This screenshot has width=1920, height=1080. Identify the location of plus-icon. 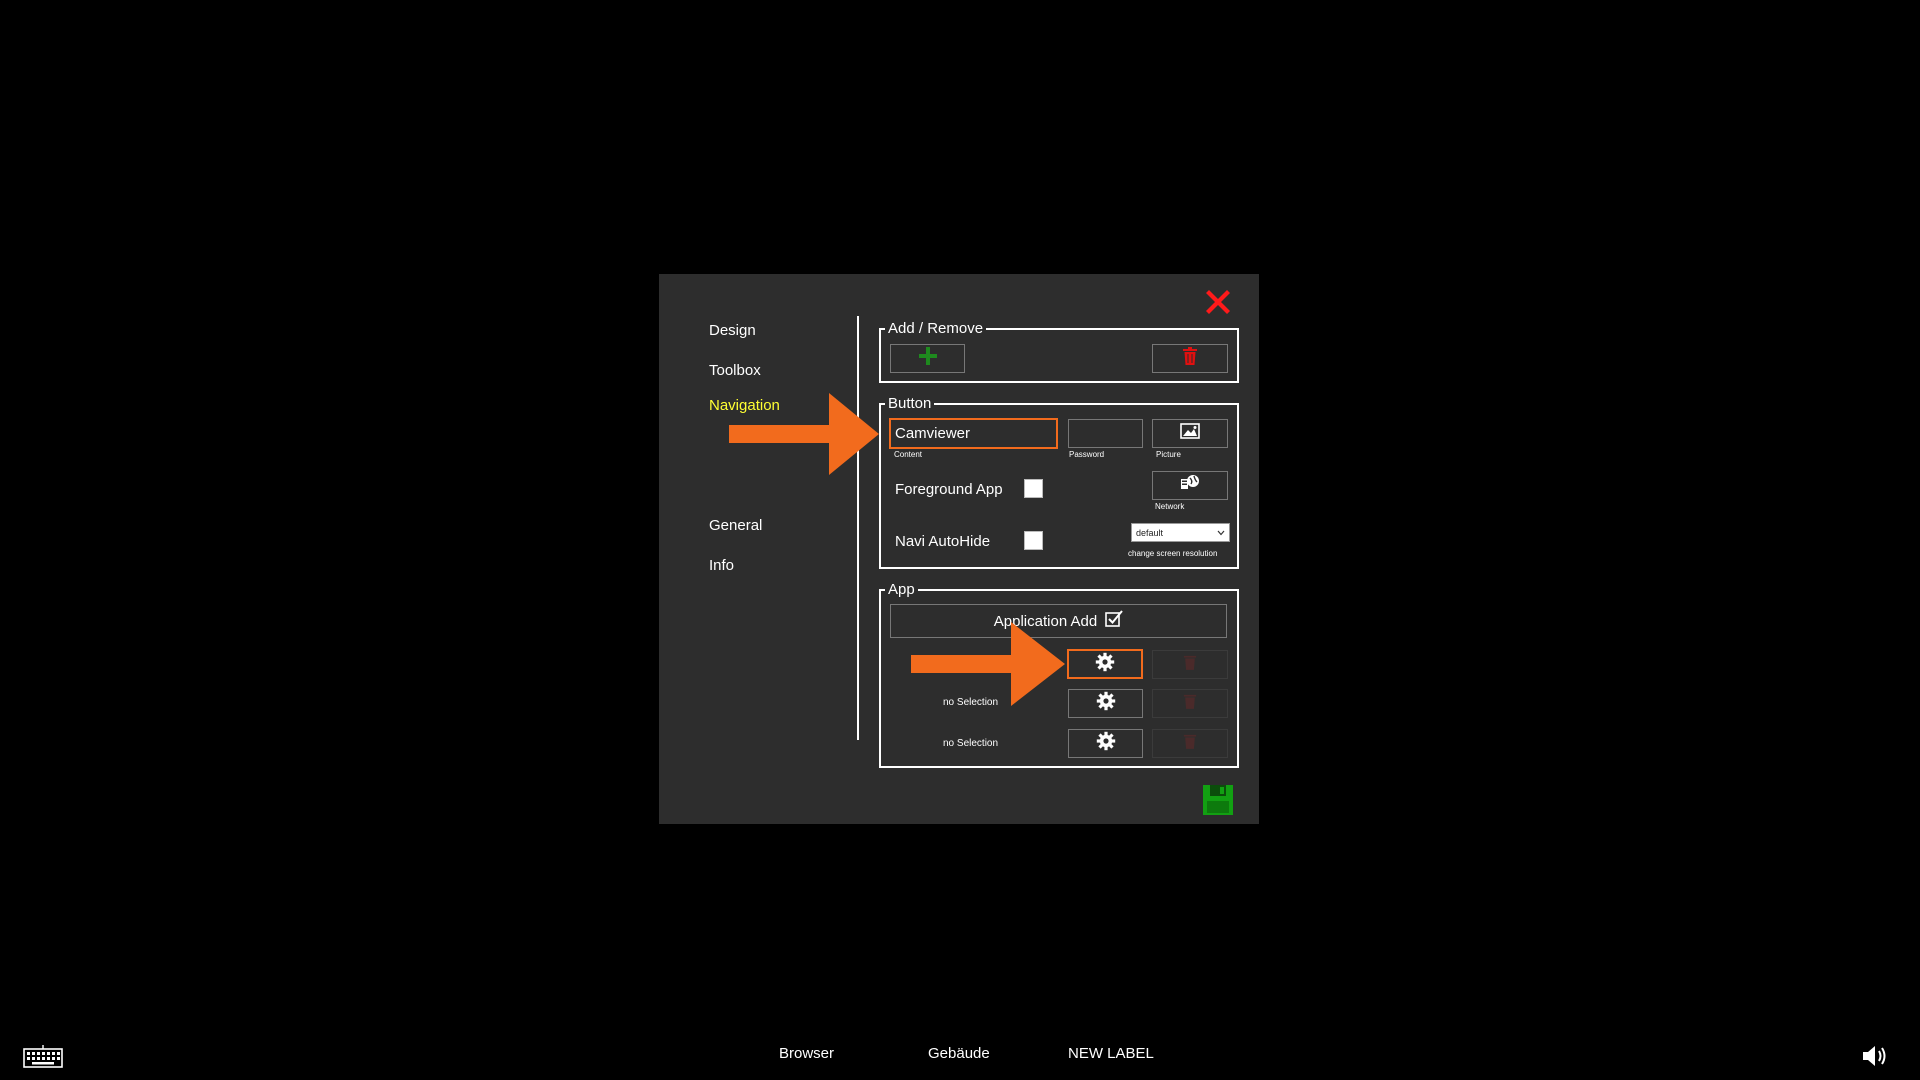
(928, 358).